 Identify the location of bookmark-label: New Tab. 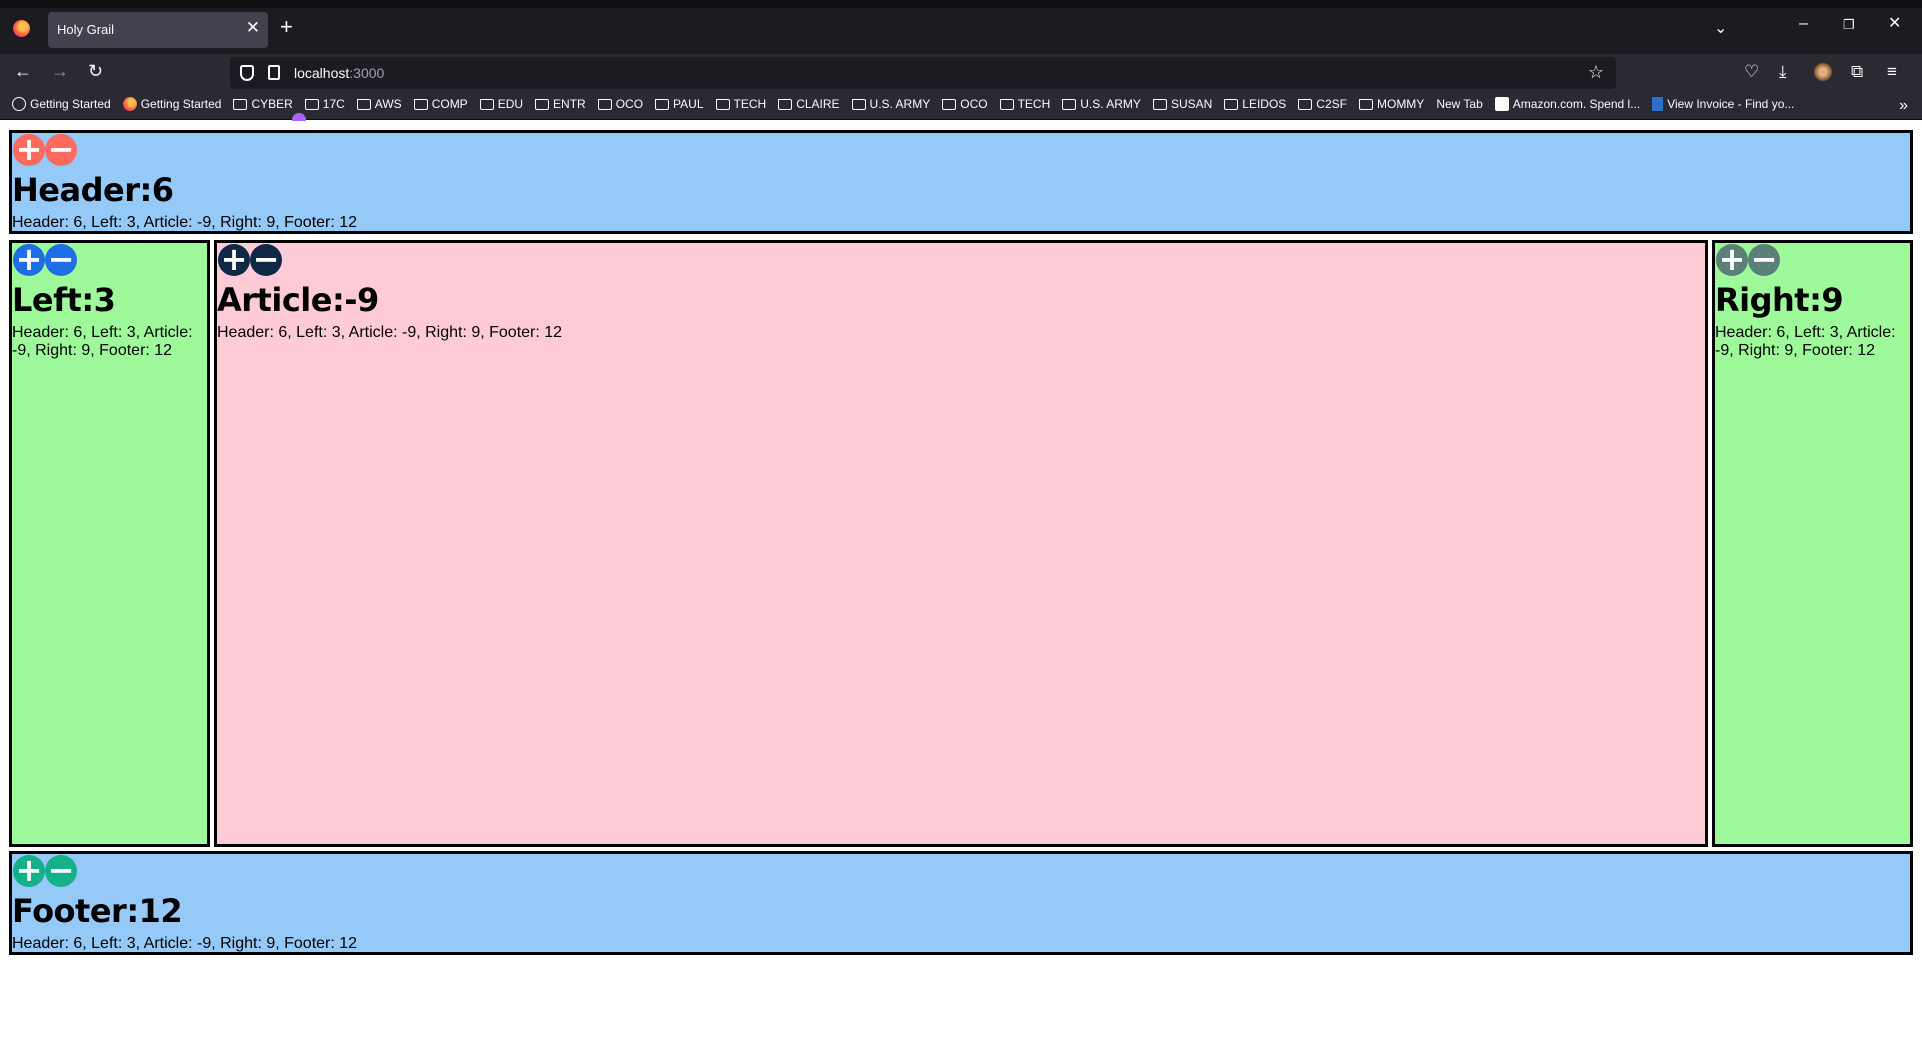
(1459, 104).